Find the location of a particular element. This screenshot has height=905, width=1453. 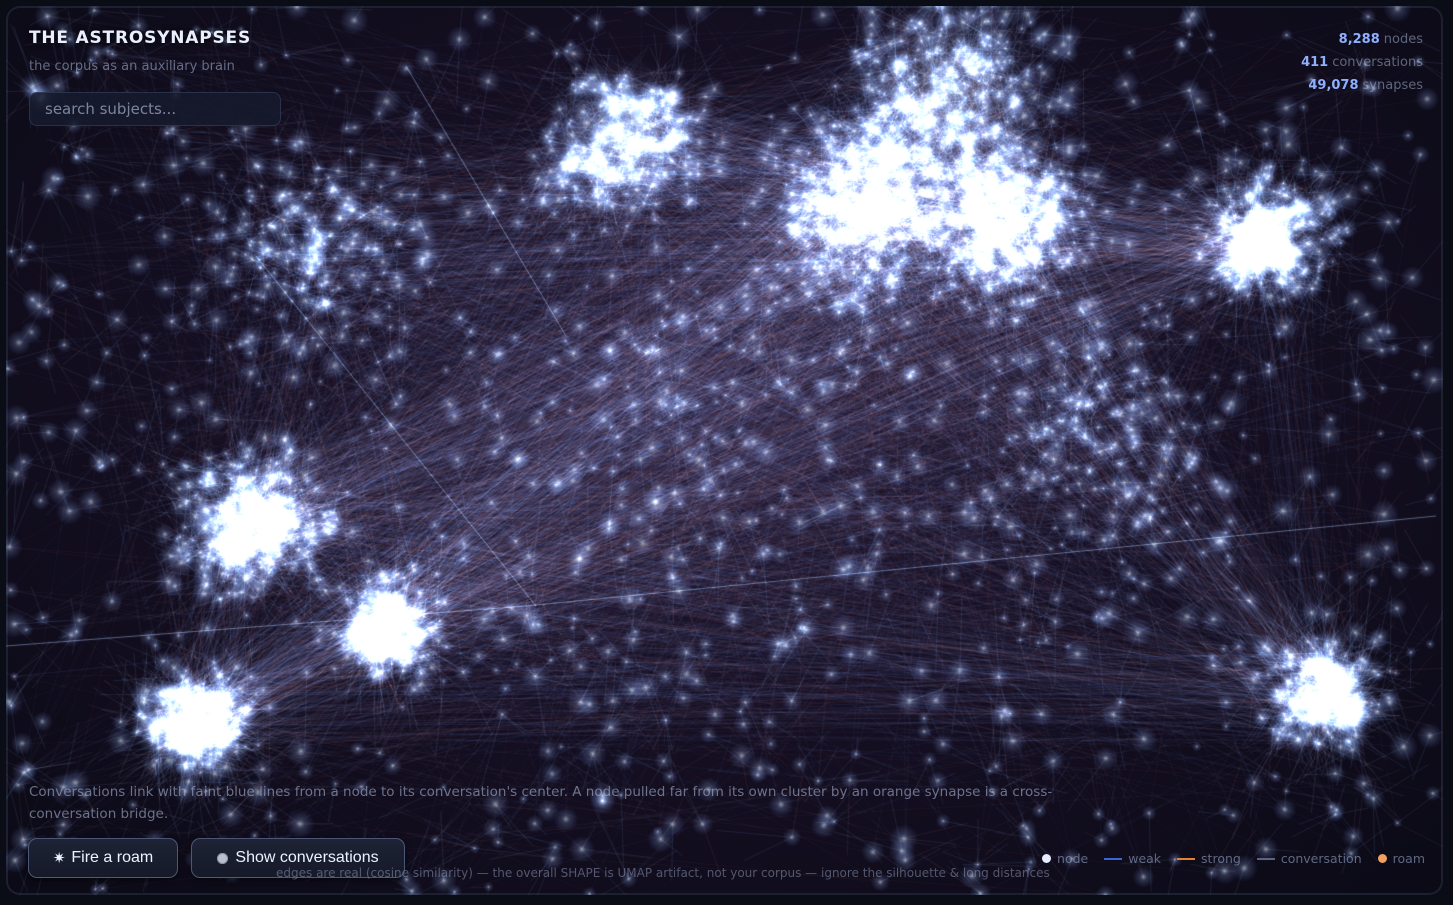

search-input is located at coordinates (155, 109).